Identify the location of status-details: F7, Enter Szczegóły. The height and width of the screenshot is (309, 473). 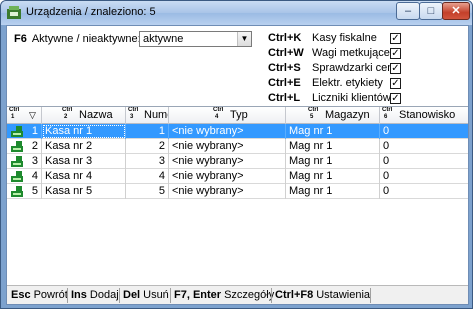
(224, 295).